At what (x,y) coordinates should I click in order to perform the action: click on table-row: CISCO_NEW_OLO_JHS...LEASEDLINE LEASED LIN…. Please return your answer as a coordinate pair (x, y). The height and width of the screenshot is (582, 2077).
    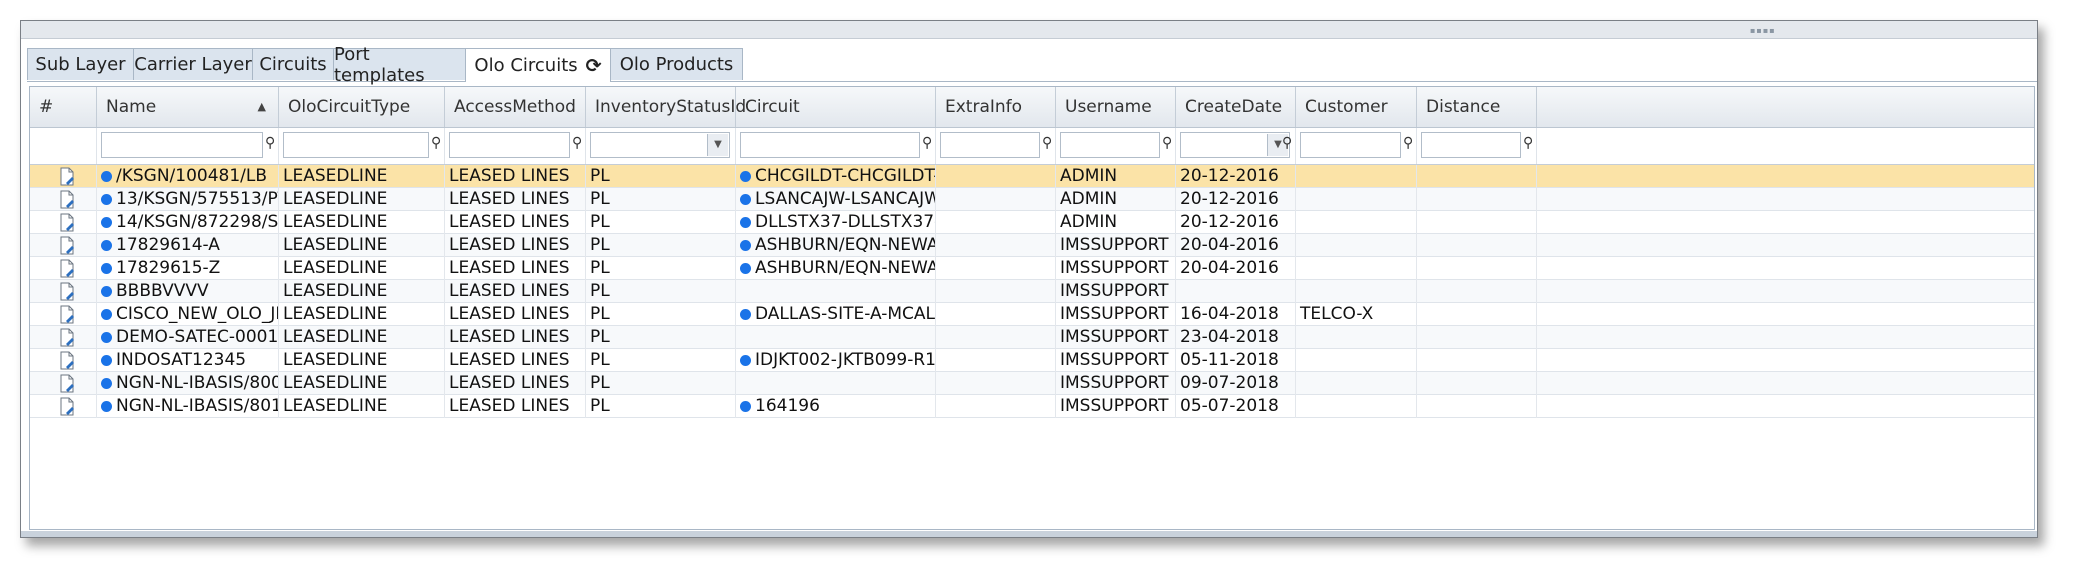
    Looking at the image, I should click on (1032, 314).